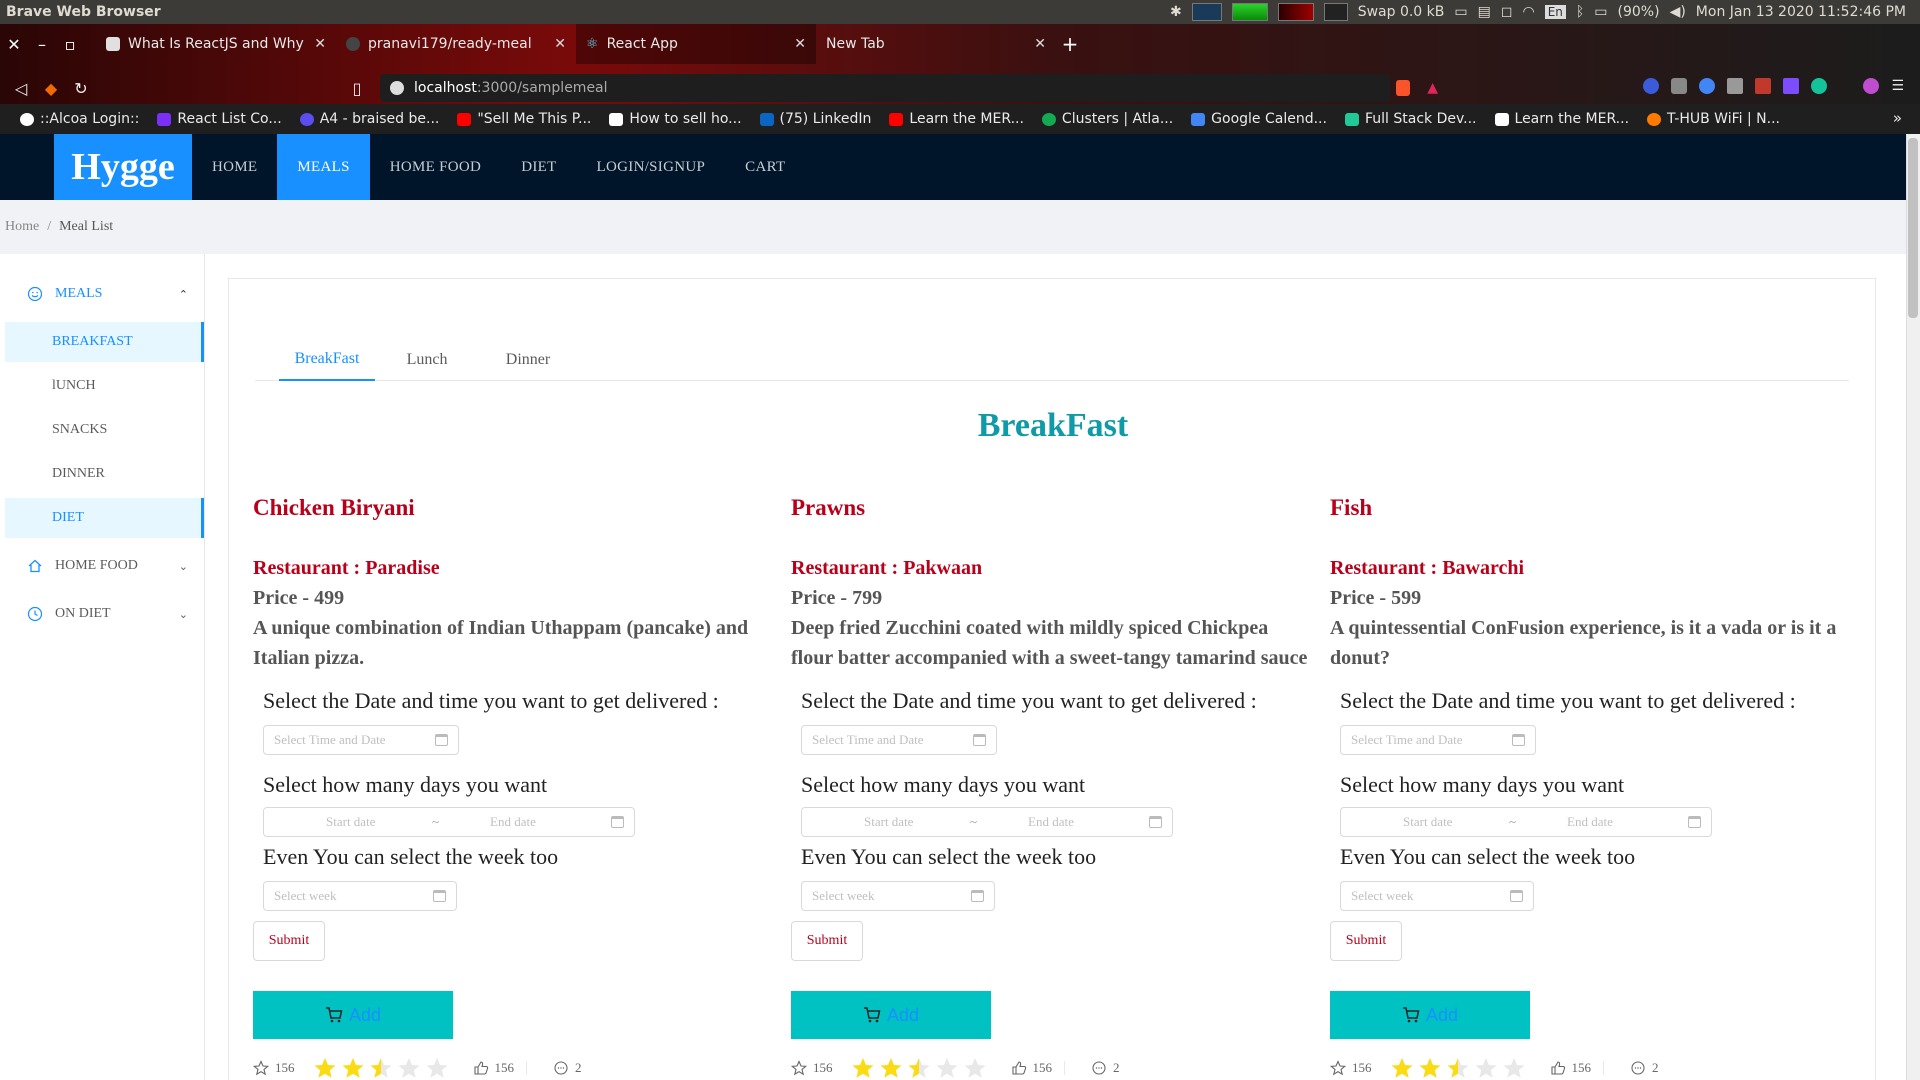  What do you see at coordinates (824, 119) in the screenshot?
I see `bookmark-item: (75) LinkedIn` at bounding box center [824, 119].